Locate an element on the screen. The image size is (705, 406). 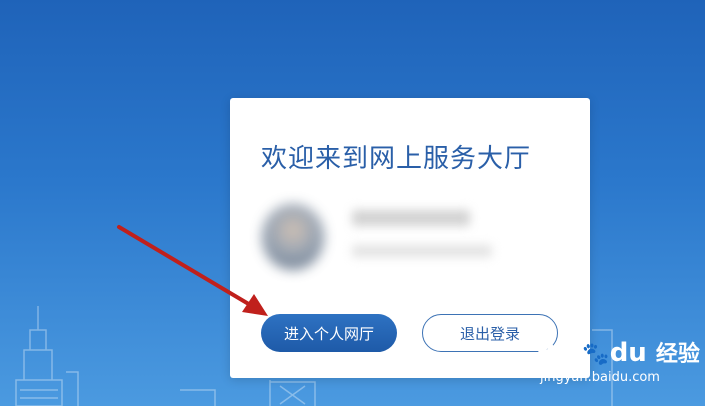
logout-button: 退出登录 is located at coordinates (490, 333).